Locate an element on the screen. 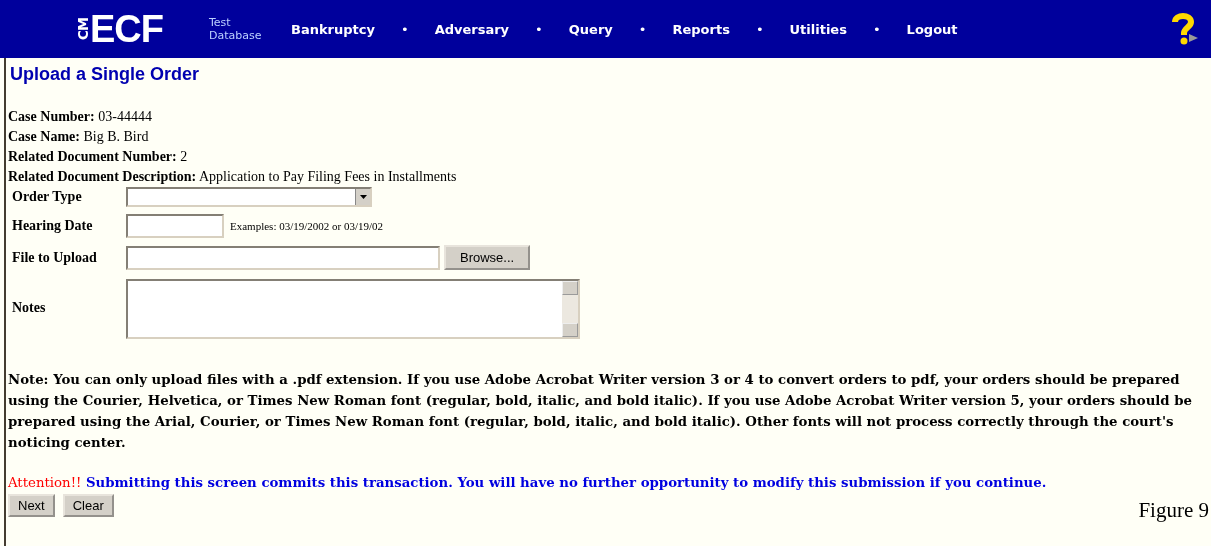 This screenshot has height=546, width=1211. logo: ECF is located at coordinates (126, 29).